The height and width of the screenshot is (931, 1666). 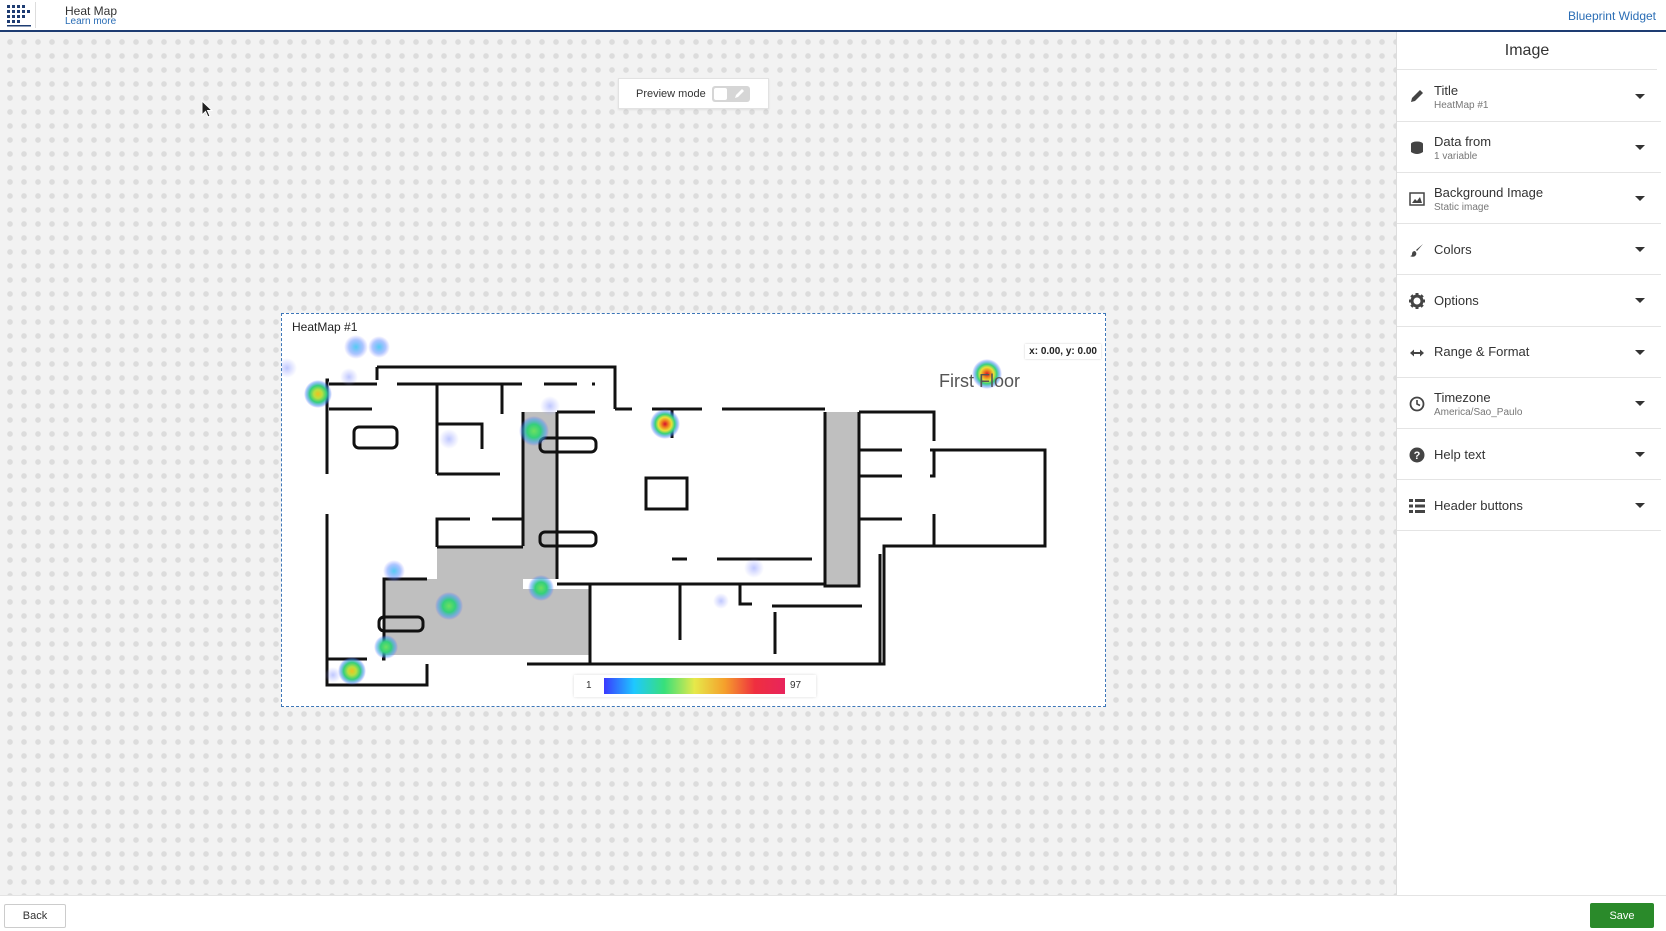 I want to click on legend-gradient-bar, so click(x=694, y=686).